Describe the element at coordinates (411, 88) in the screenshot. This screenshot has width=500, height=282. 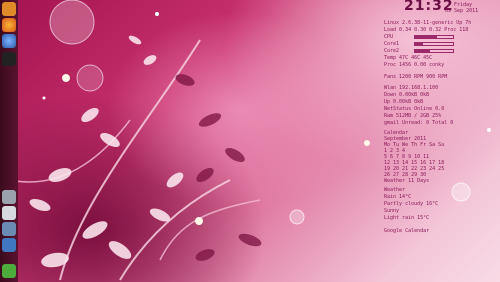
I see `conky-line: Wlan 192.168.1.100` at that location.